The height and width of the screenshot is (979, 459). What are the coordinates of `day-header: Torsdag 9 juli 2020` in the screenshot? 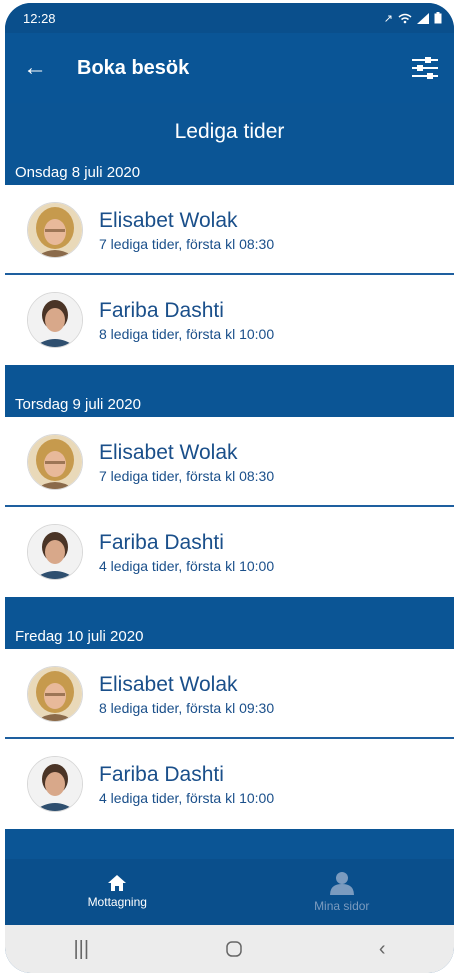 It's located at (229, 405).